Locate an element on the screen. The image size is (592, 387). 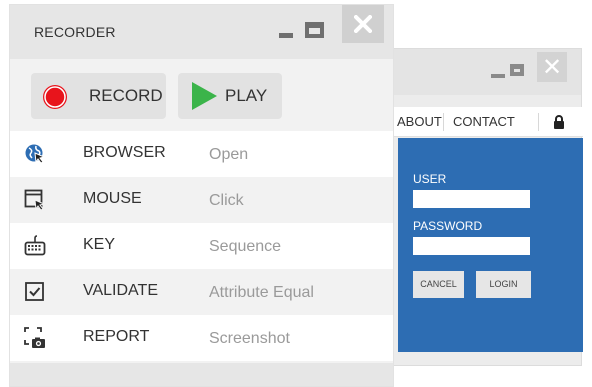
checkbox-icon is located at coordinates (34, 291).